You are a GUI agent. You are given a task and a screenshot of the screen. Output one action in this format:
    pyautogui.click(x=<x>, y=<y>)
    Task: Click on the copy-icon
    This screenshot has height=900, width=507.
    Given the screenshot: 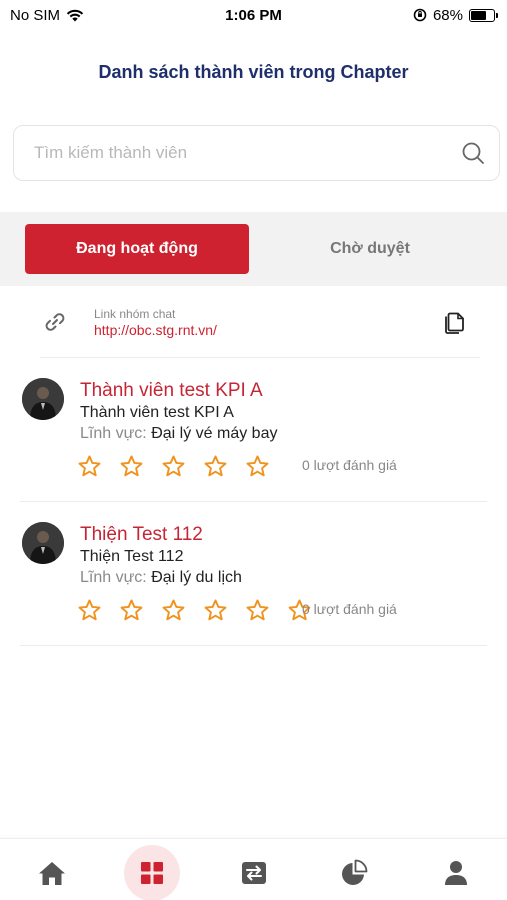 What is the action you would take?
    pyautogui.click(x=455, y=322)
    